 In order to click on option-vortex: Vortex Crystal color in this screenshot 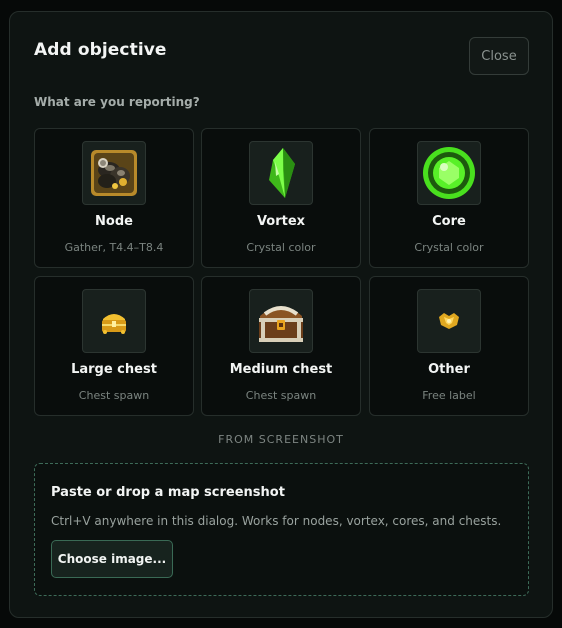, I will do `click(281, 198)`.